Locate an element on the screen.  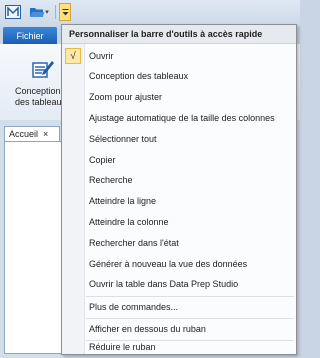
customize-arrow-icon is located at coordinates (65, 11).